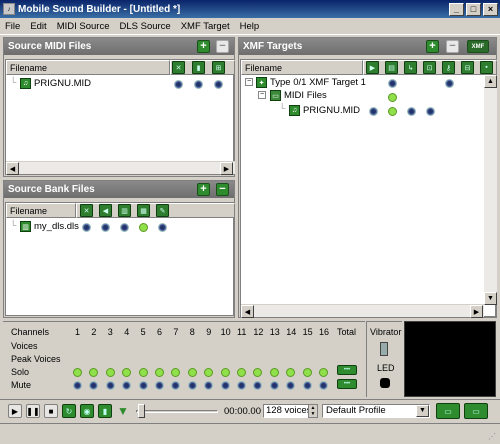 Image resolution: width=500 pixels, height=444 pixels. Describe the element at coordinates (478, 46) in the screenshot. I see `xmf-export-button: XMF` at that location.